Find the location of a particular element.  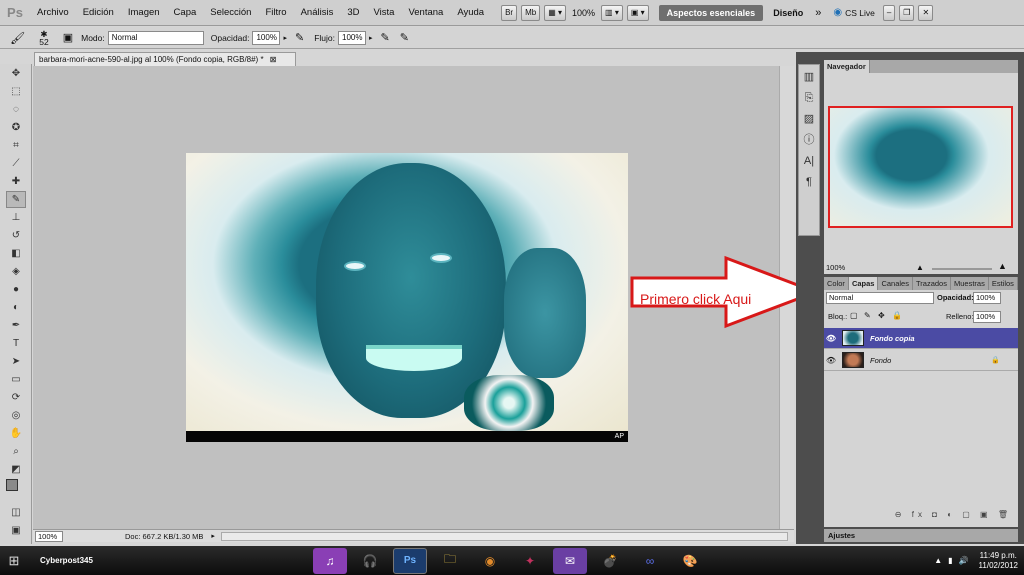

airbrush-icon: ✎ is located at coordinates (385, 37).